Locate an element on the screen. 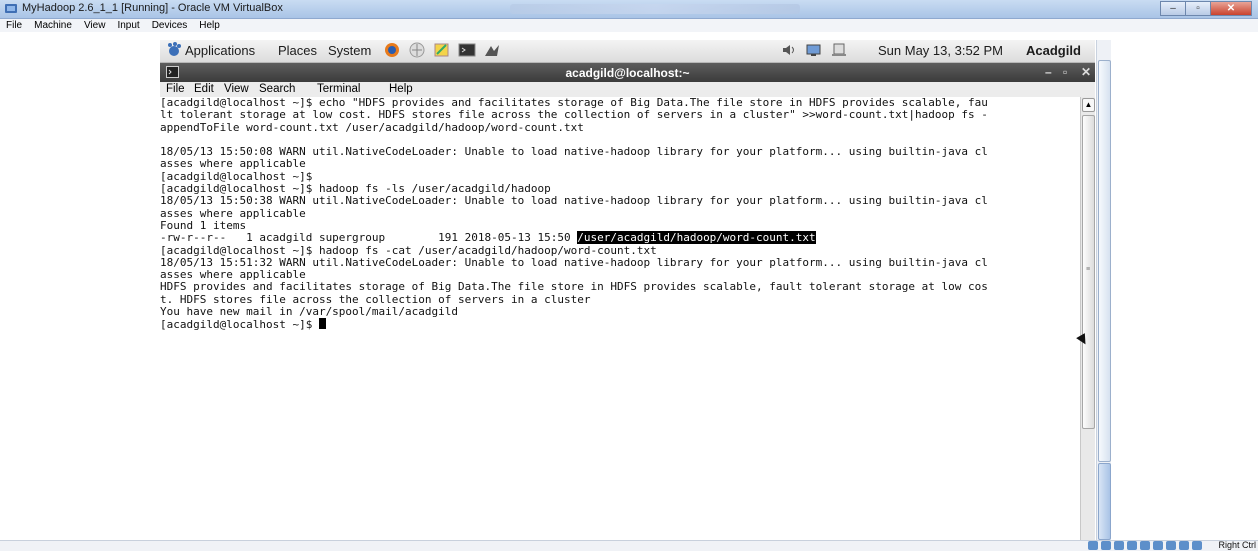 The image size is (1258, 551). shared-folders-icon is located at coordinates (1145, 545).